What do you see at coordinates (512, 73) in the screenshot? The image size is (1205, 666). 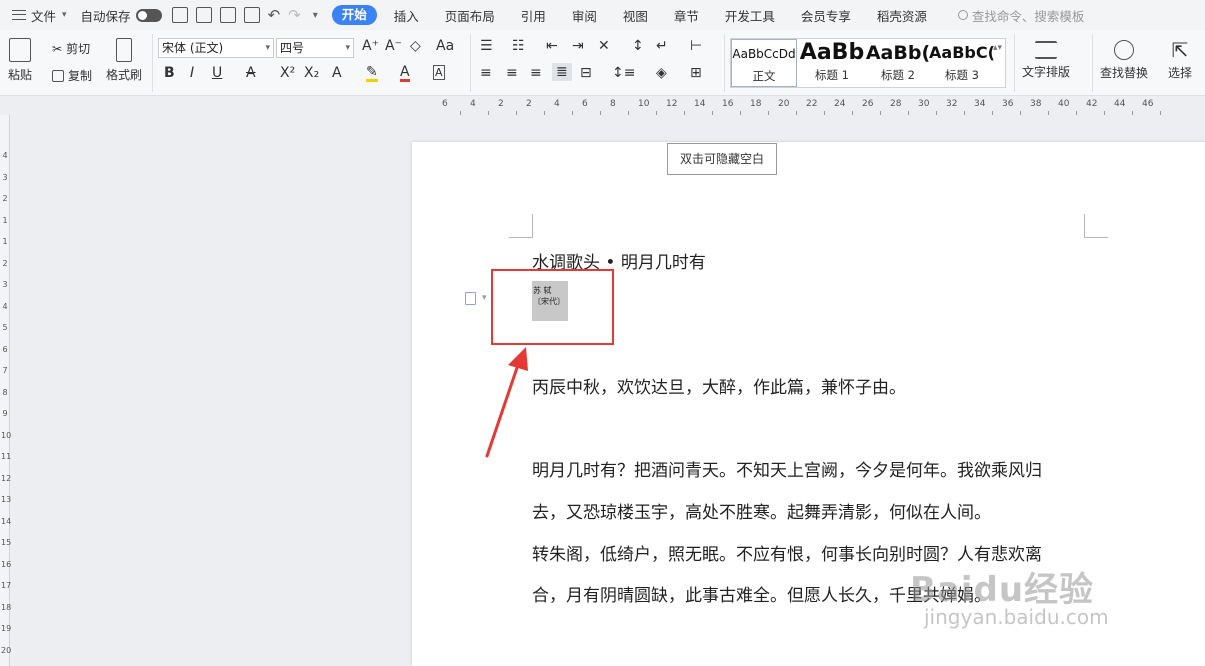 I see `align-center-icon: ≡` at bounding box center [512, 73].